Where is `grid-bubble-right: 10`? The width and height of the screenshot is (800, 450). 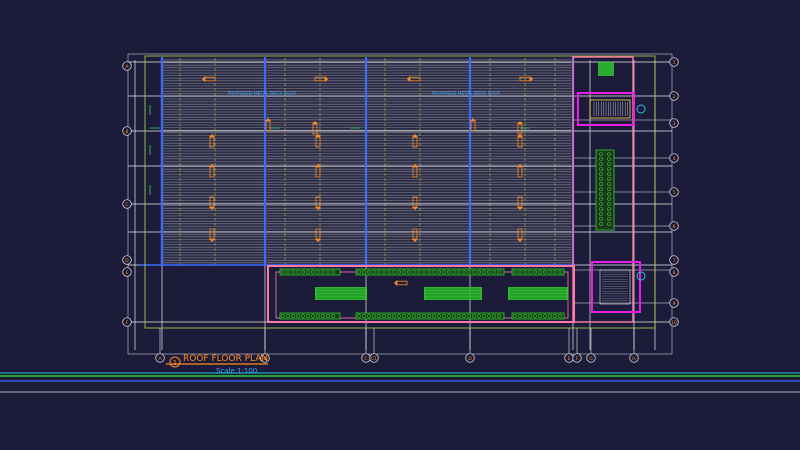 grid-bubble-right: 10 is located at coordinates (674, 322).